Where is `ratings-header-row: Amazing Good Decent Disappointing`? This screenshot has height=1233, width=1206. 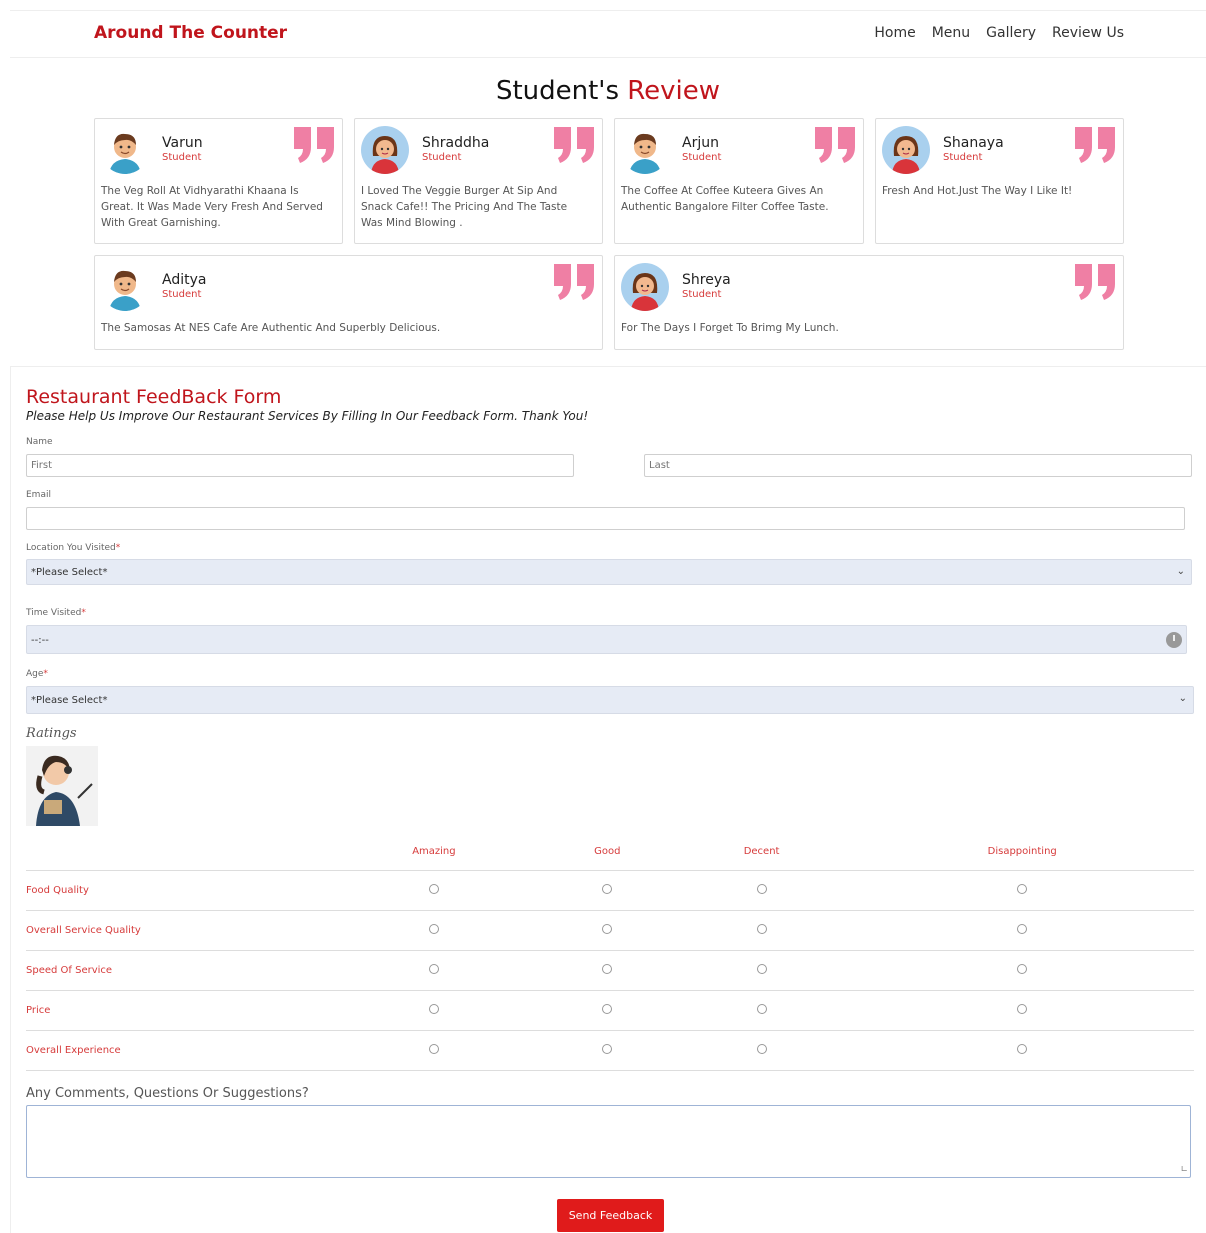 ratings-header-row: Amazing Good Decent Disappointing is located at coordinates (610, 852).